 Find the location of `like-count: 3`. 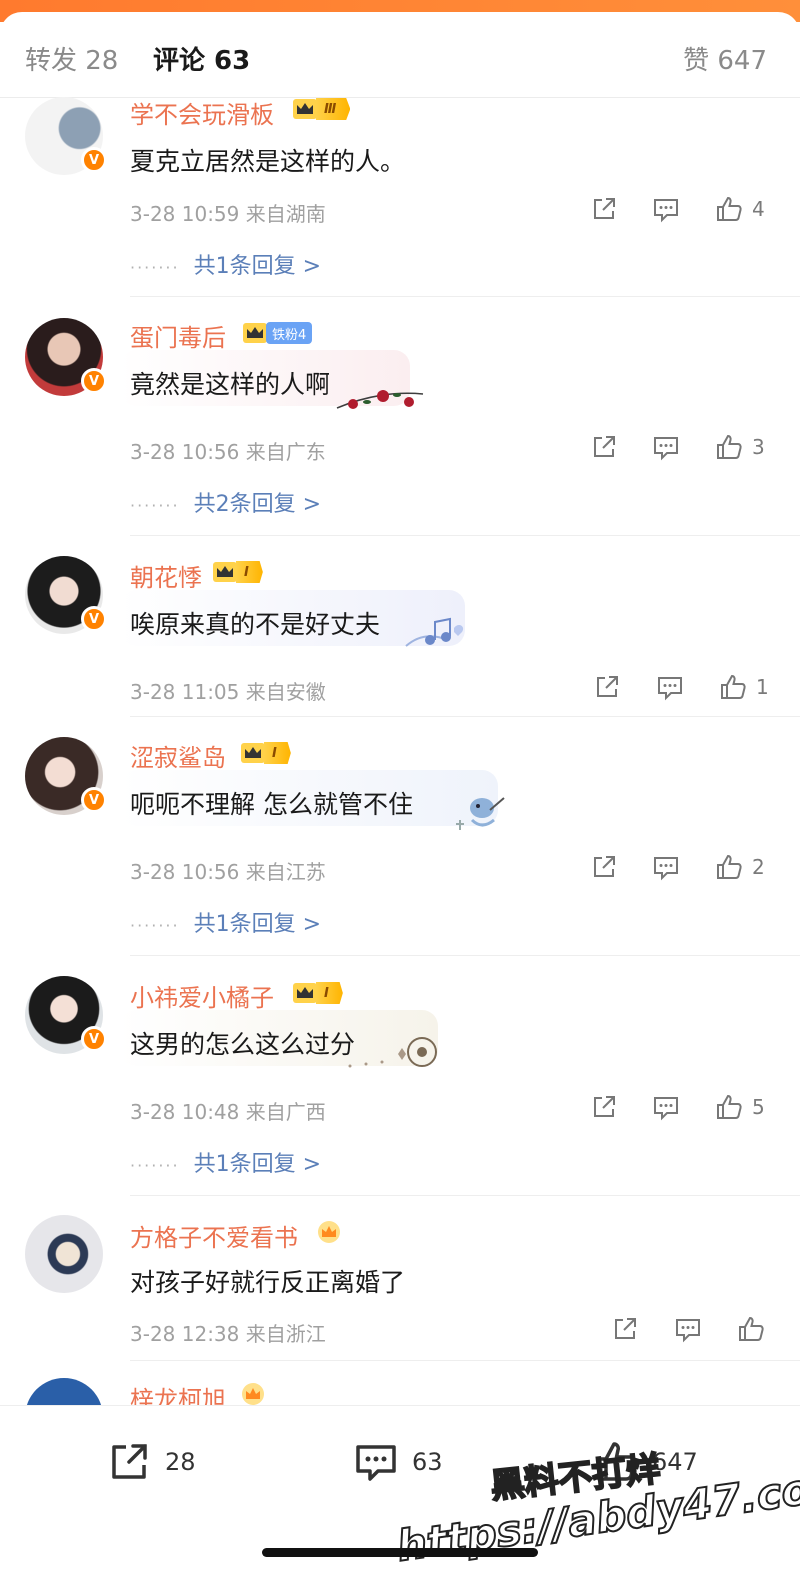

like-count: 3 is located at coordinates (758, 447).